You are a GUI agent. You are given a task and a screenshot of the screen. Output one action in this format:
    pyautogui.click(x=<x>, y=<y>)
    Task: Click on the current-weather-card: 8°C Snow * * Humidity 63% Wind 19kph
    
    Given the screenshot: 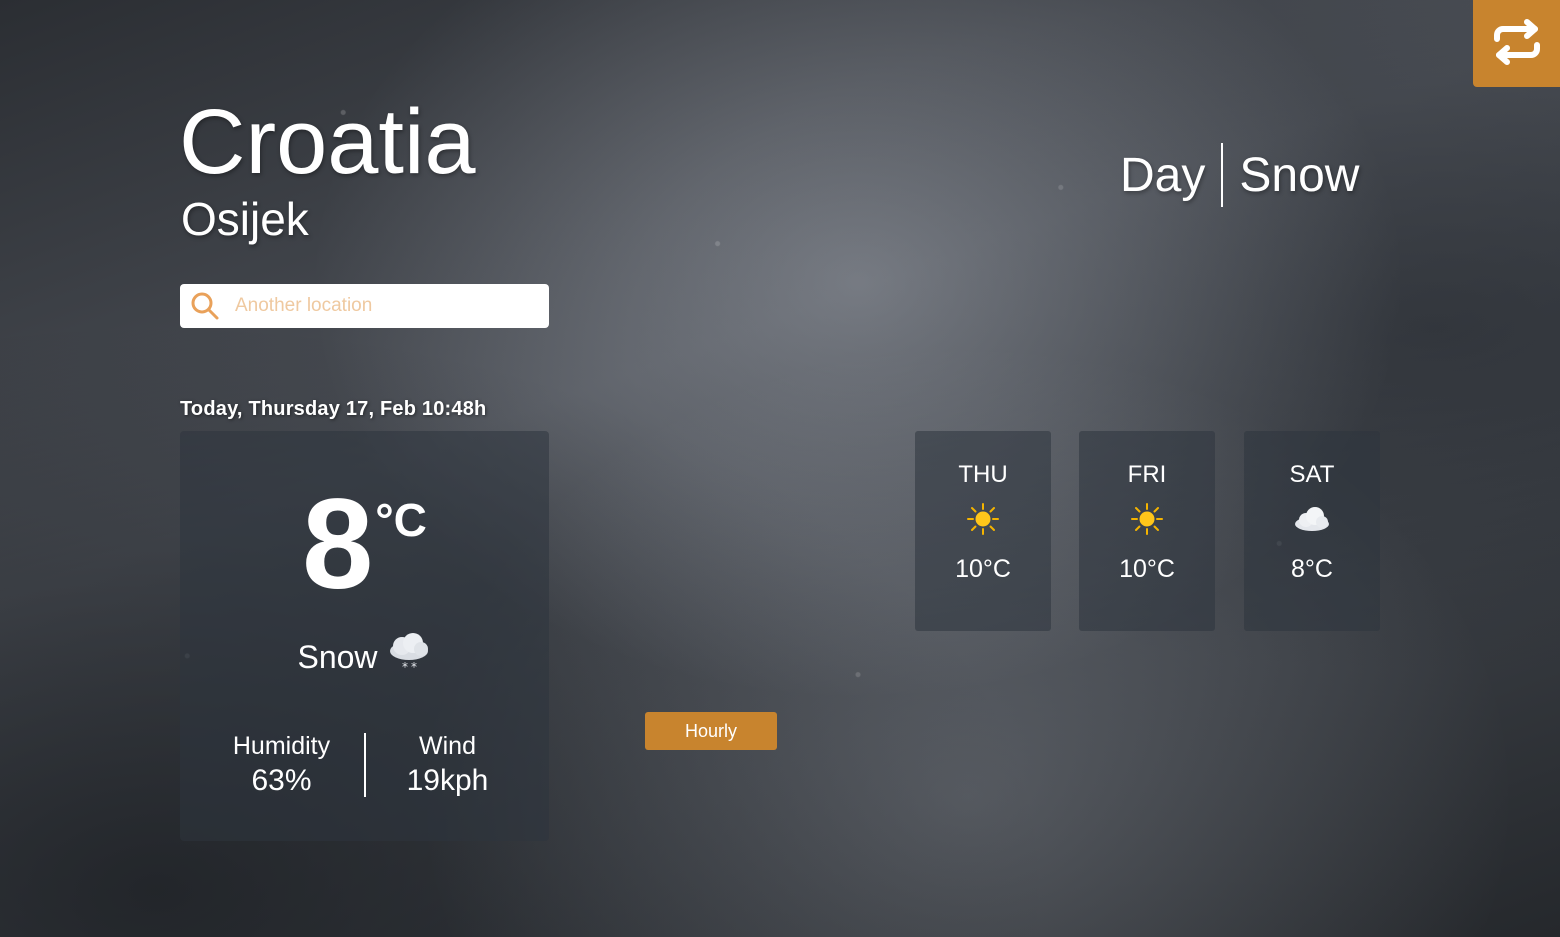 What is the action you would take?
    pyautogui.click(x=364, y=636)
    